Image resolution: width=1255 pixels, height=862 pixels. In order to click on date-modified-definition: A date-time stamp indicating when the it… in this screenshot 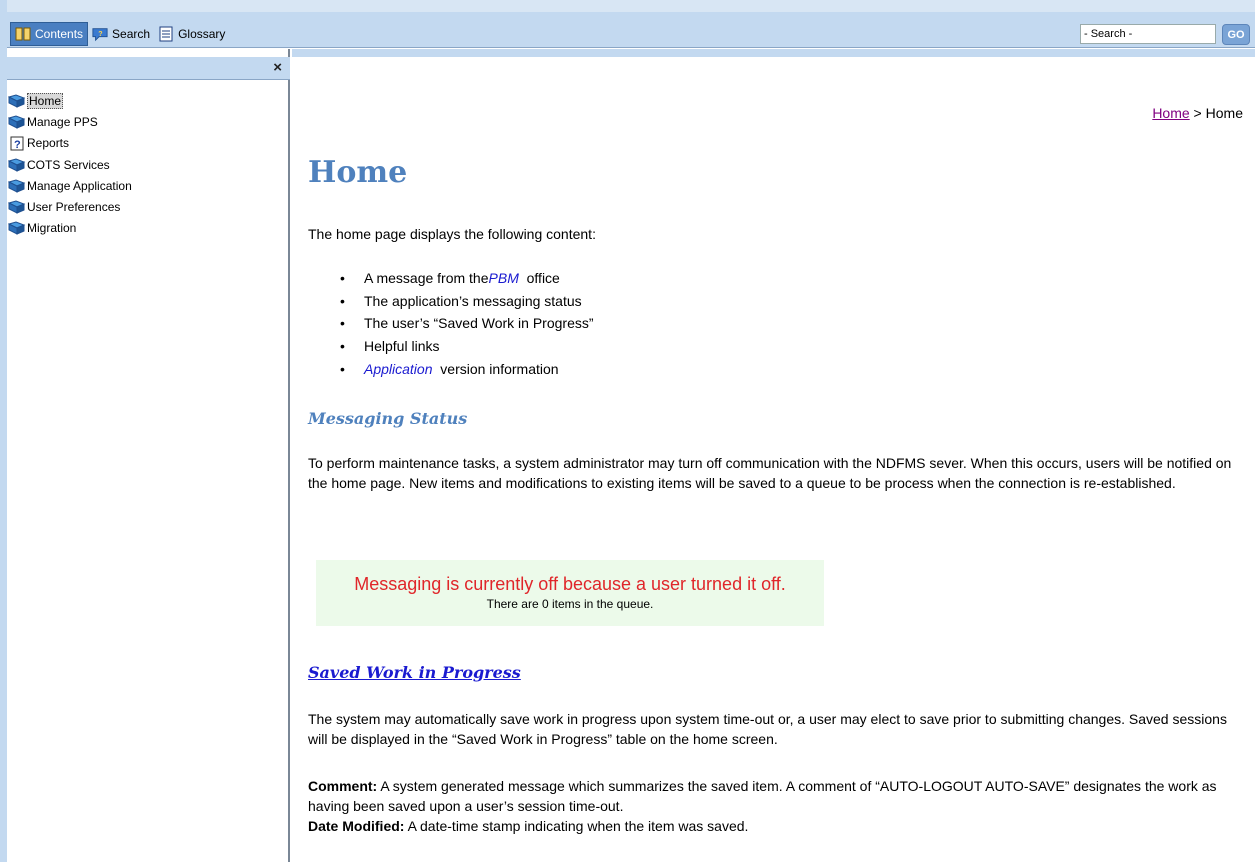, I will do `click(576, 826)`.